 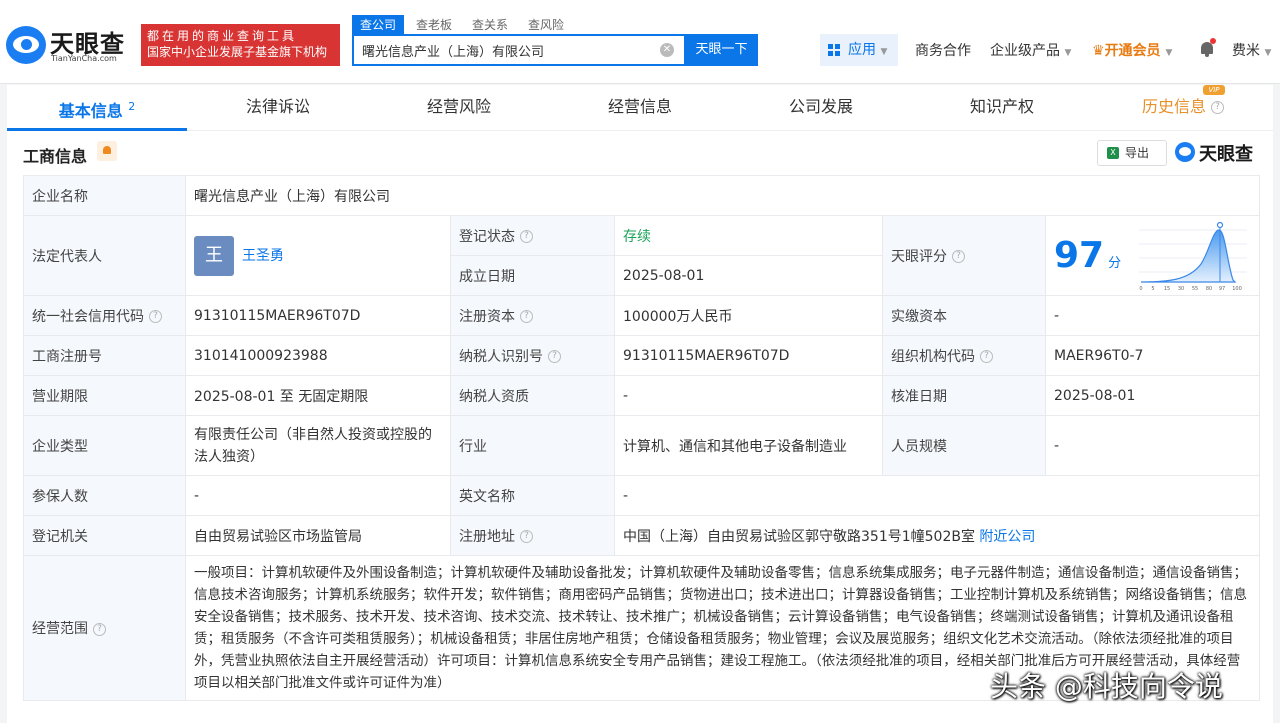 I want to click on axis-tick: 5, so click(x=1152, y=289).